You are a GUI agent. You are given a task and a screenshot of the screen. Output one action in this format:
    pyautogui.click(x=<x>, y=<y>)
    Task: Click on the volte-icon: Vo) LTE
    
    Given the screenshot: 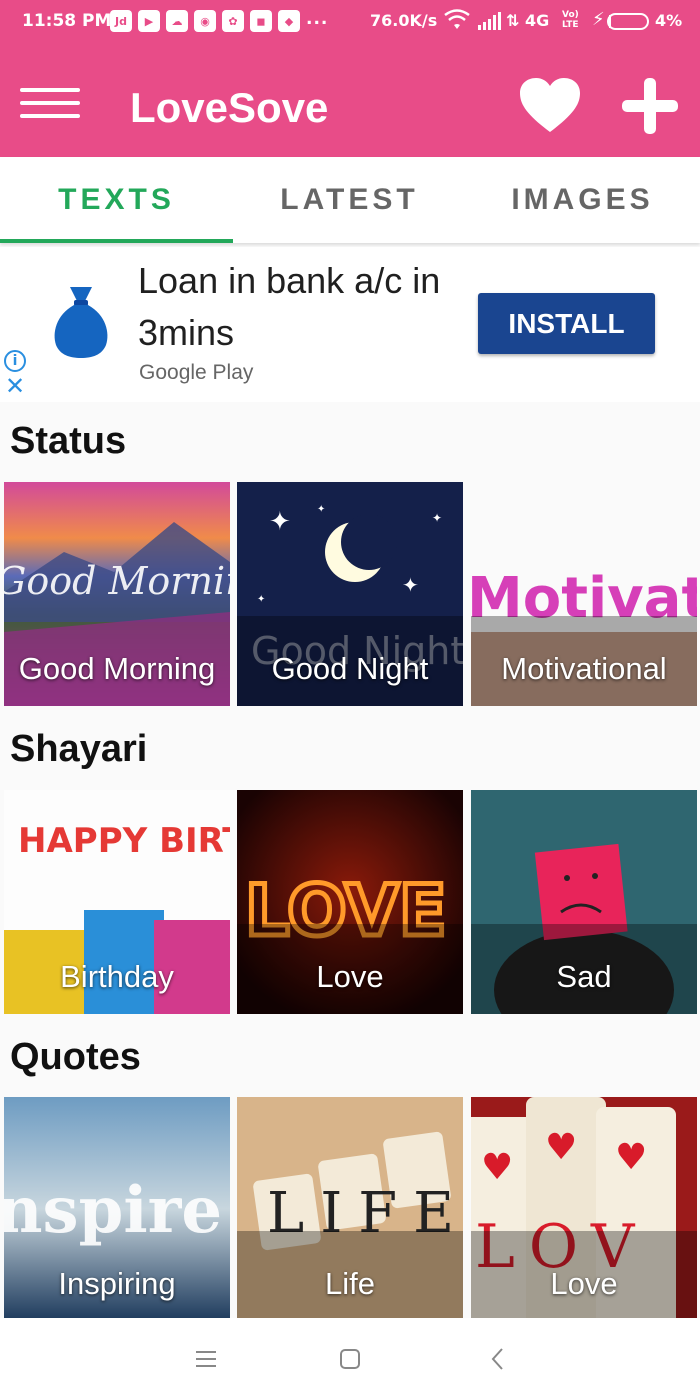 What is the action you would take?
    pyautogui.click(x=570, y=20)
    